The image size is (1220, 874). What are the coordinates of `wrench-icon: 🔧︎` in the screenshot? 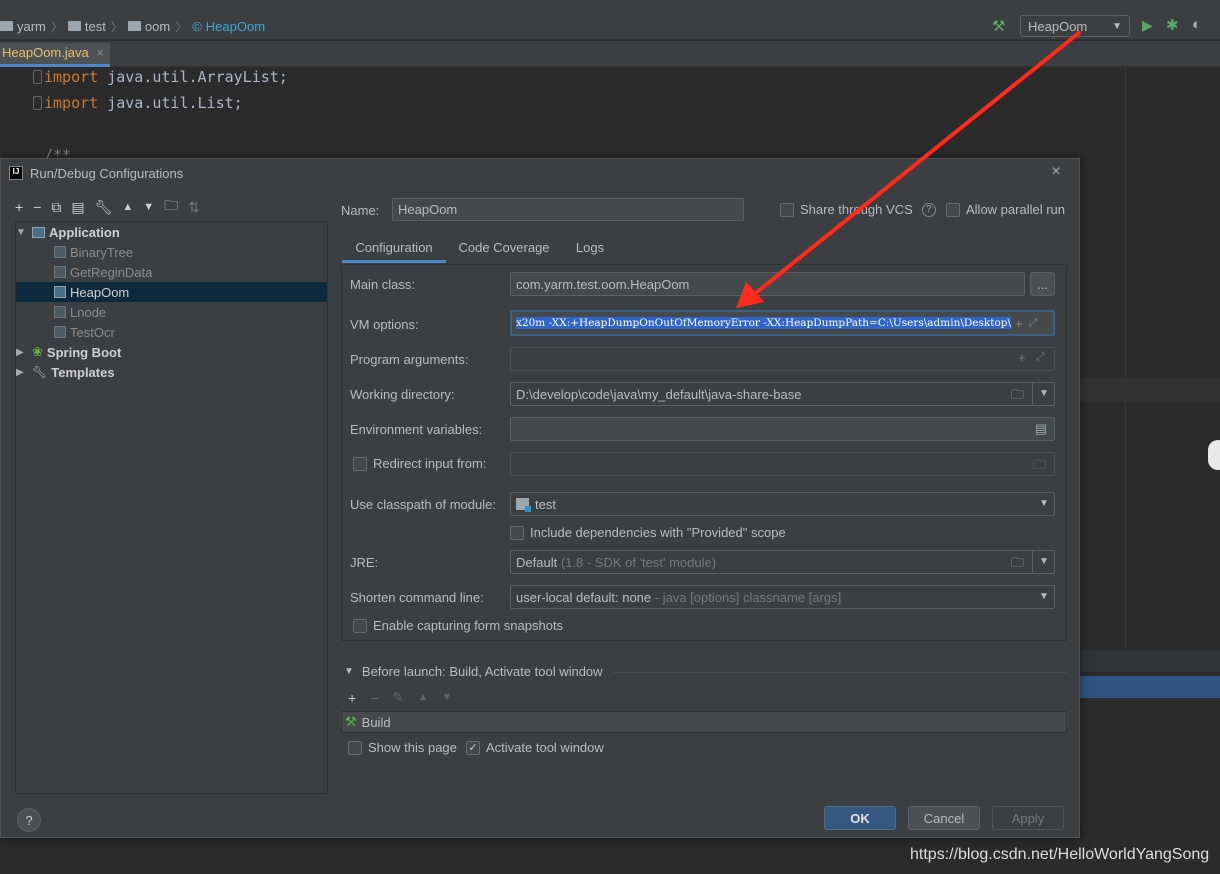 It's located at (104, 207).